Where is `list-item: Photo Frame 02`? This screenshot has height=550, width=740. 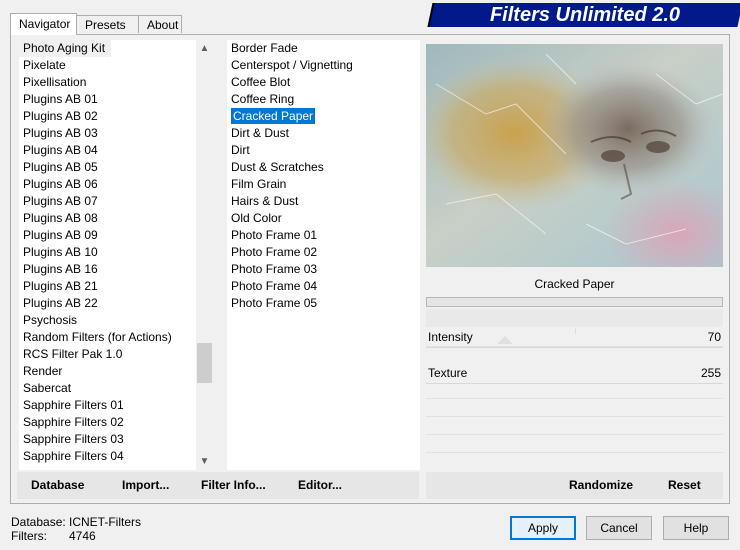 list-item: Photo Frame 02 is located at coordinates (323, 252).